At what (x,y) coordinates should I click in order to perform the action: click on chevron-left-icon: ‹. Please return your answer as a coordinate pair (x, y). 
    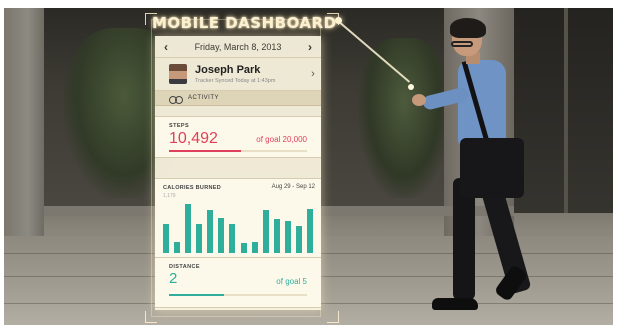
    Looking at the image, I should click on (166, 47).